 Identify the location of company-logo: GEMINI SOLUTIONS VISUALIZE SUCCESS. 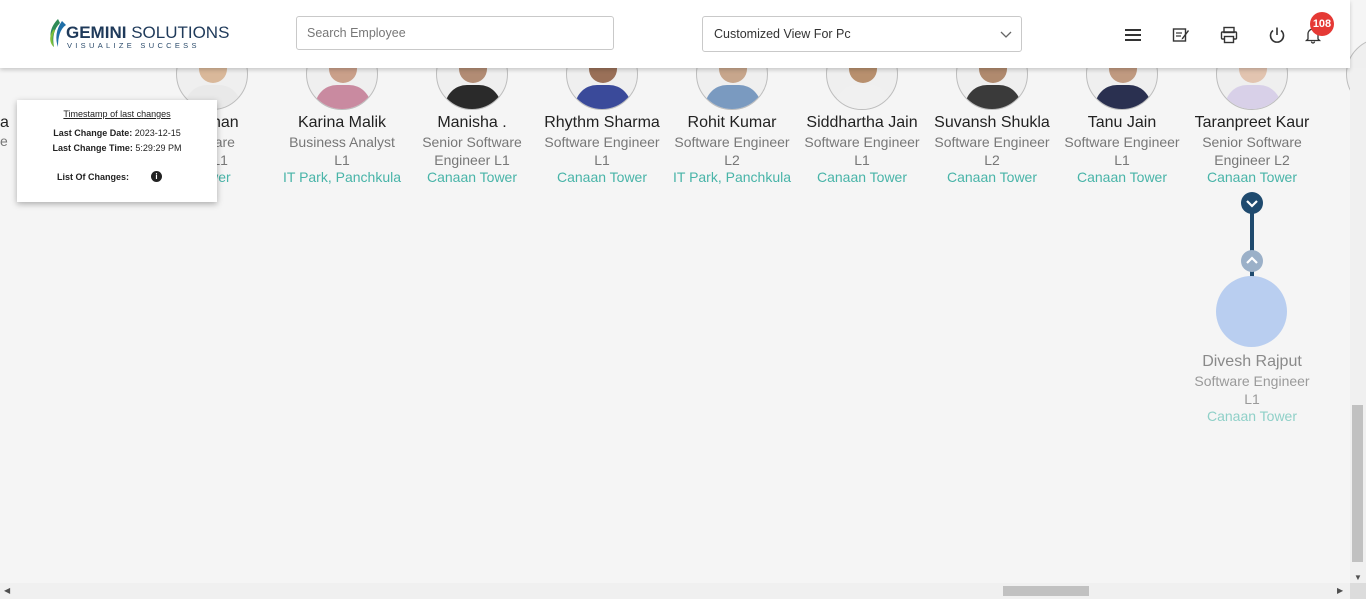
(137, 34).